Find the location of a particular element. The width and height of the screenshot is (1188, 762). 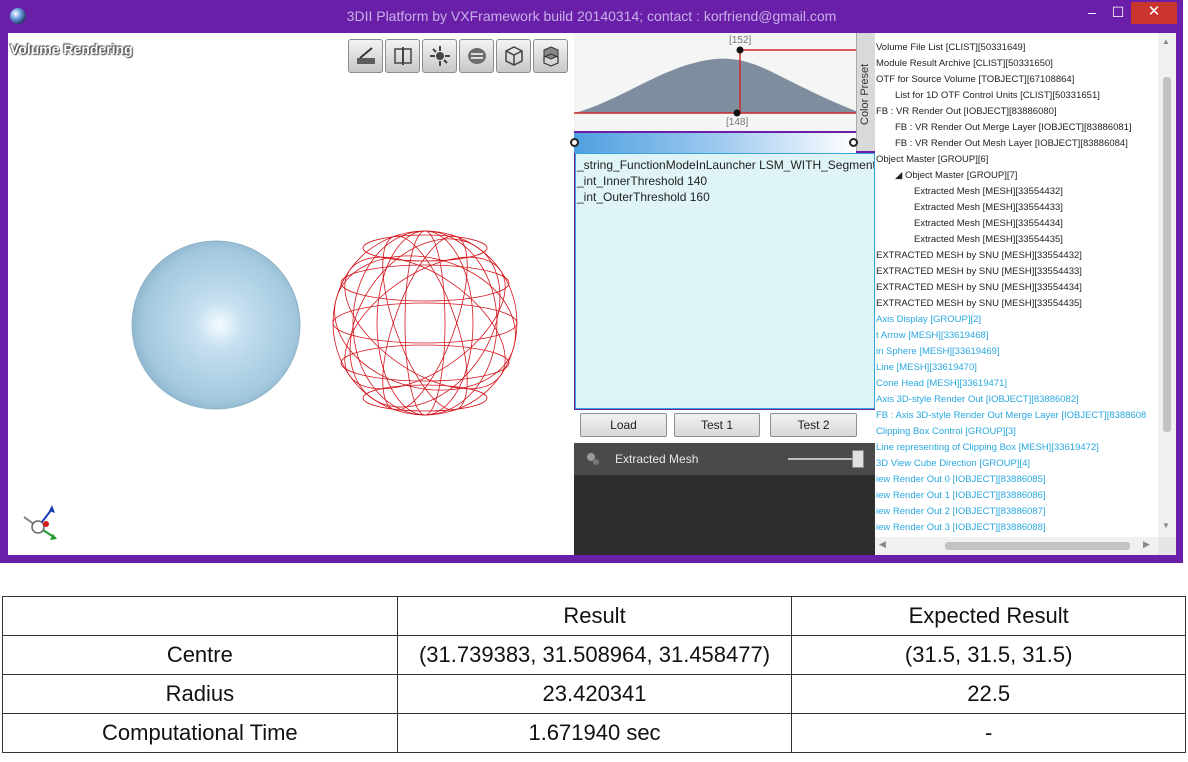

header-cell: Expected Result is located at coordinates (988, 616).